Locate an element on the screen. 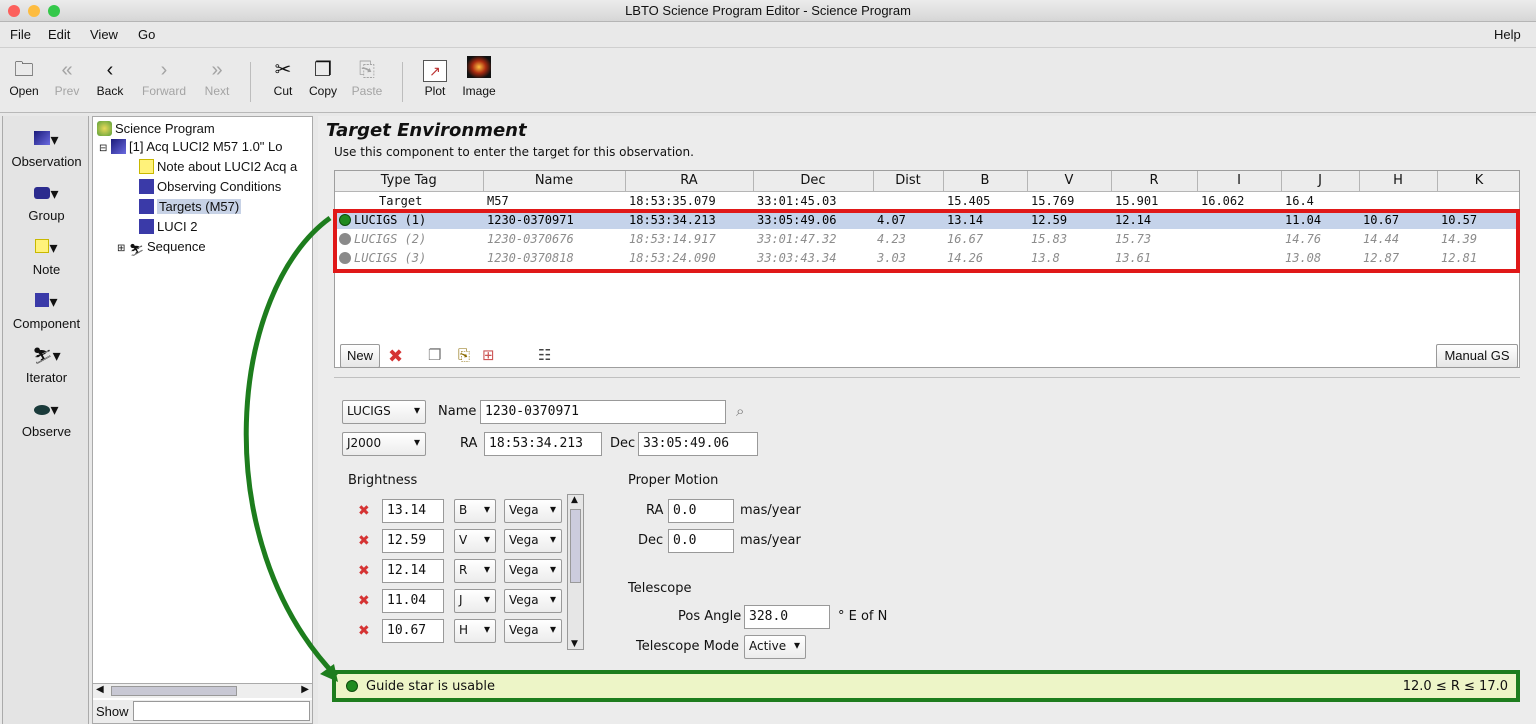 Image resolution: width=1536 pixels, height=724 pixels. scroll-left-icon: ◀ is located at coordinates (100, 689).